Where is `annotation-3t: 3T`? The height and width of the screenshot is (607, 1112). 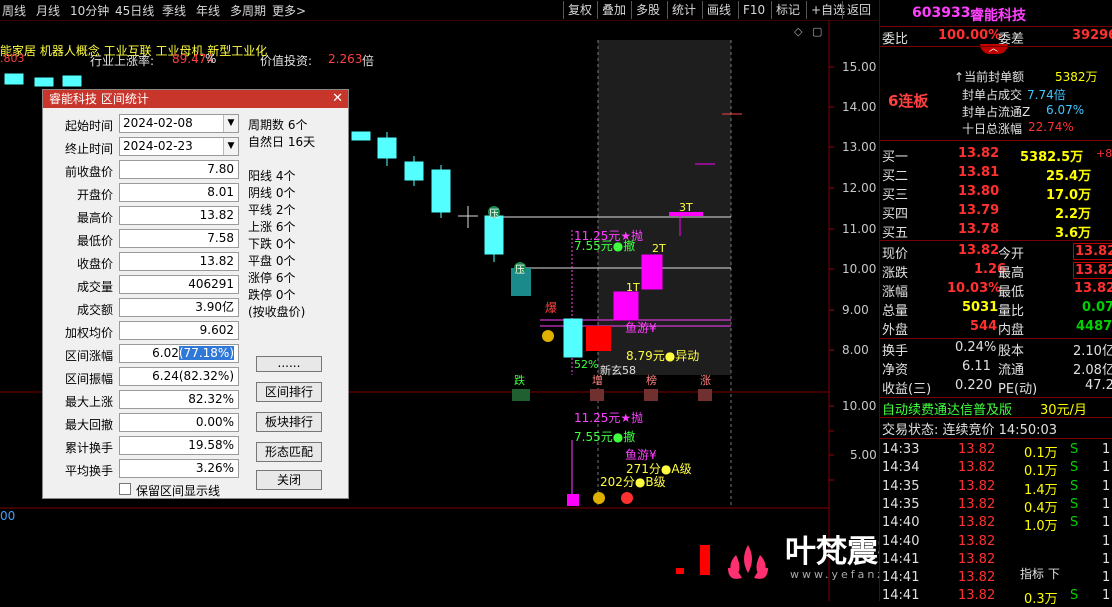
annotation-3t: 3T is located at coordinates (686, 207).